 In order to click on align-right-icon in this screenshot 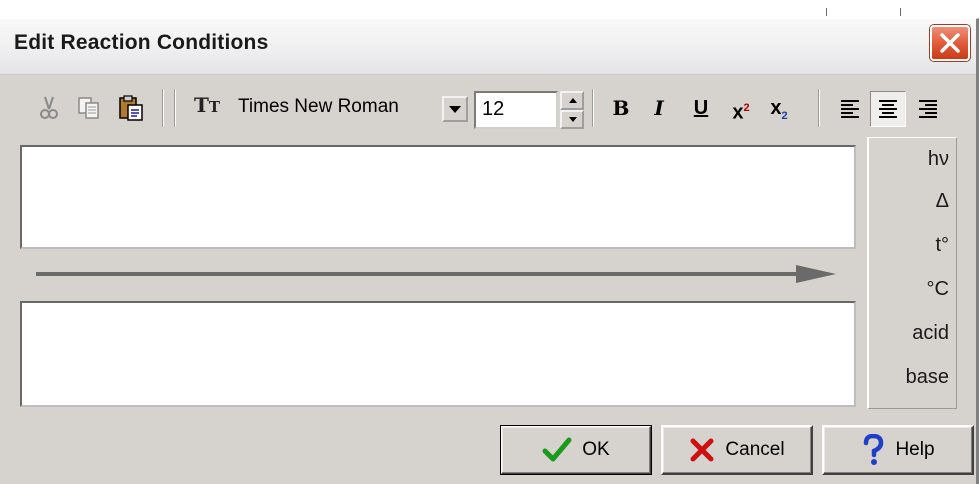, I will do `click(928, 109)`.